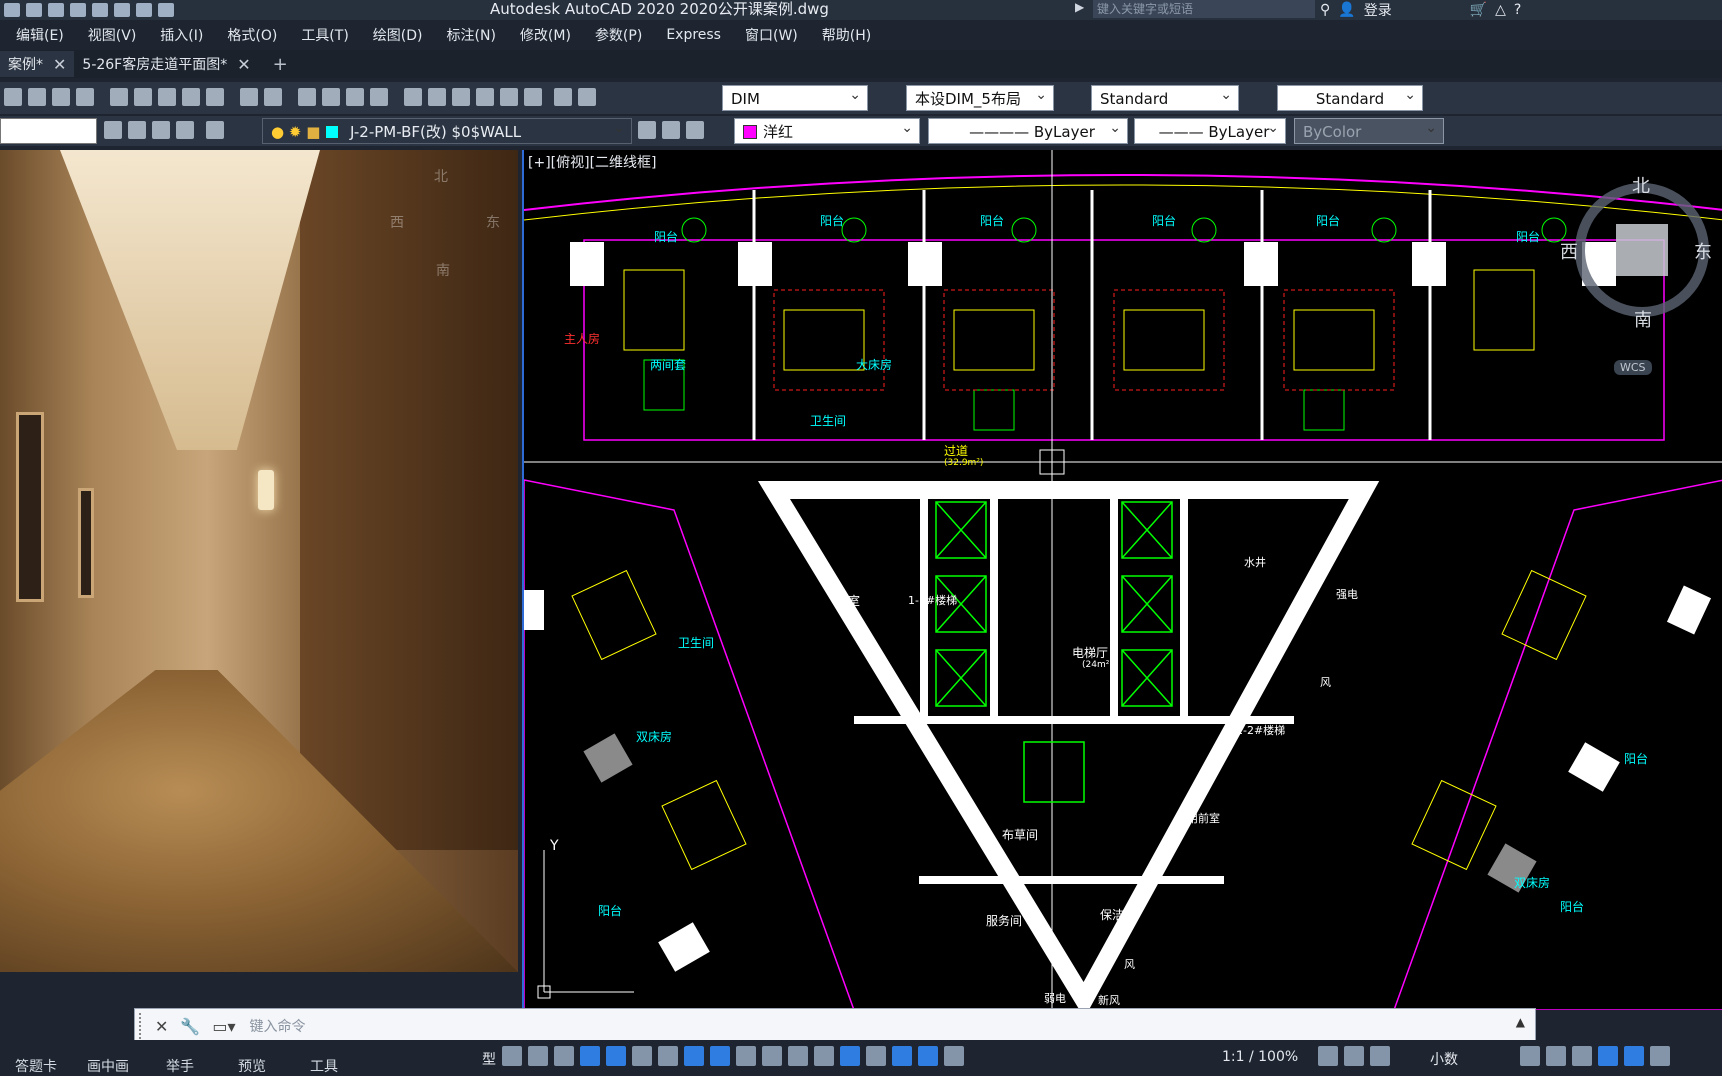 This screenshot has height=1076, width=1722. I want to click on layer-properties-icon, so click(113, 130).